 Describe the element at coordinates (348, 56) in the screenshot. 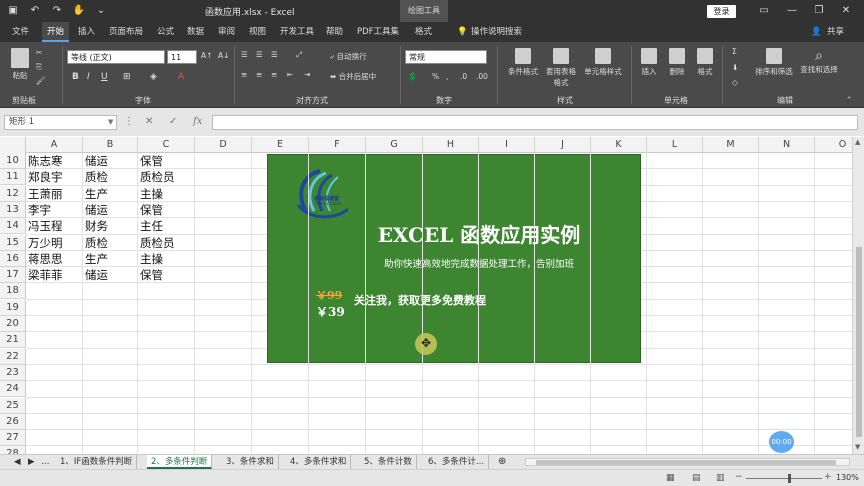

I see `wrap-text-button: ⤶ 自动换行` at that location.